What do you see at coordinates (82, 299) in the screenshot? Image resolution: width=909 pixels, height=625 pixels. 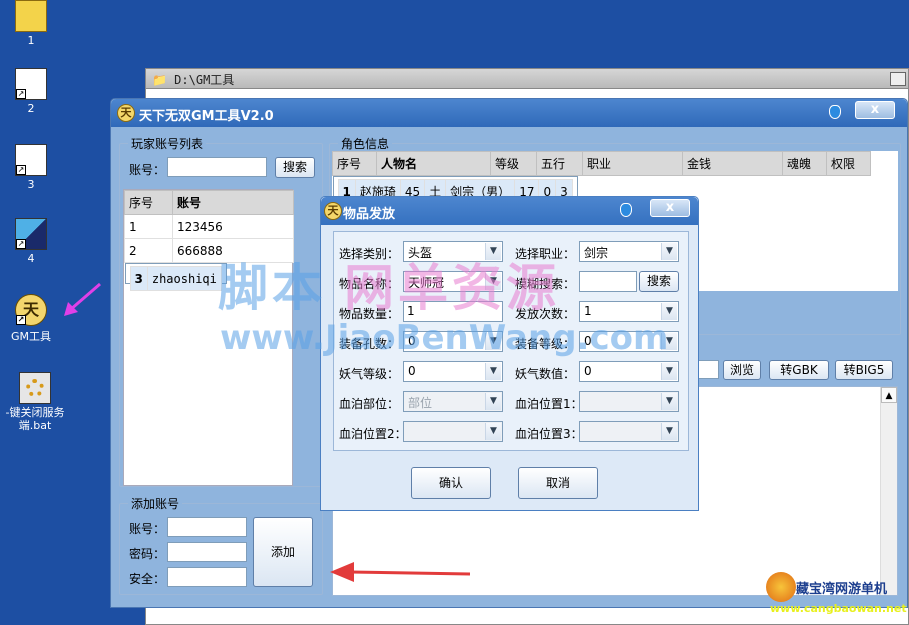 I see `pointer-arrow-magenta` at bounding box center [82, 299].